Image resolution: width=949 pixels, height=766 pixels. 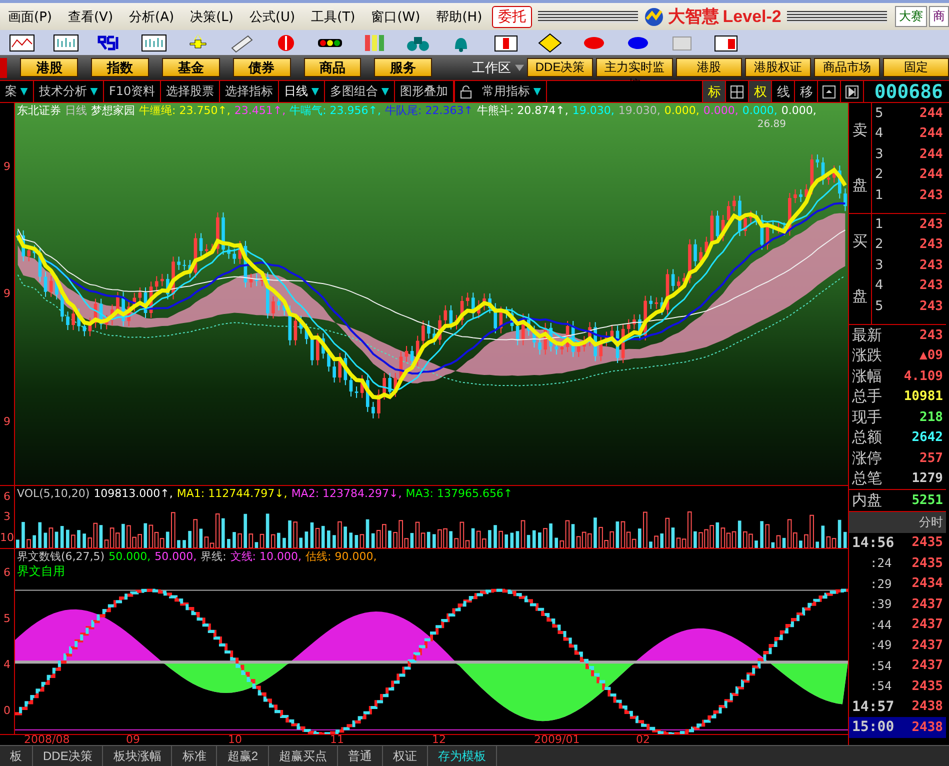 What do you see at coordinates (931, 195) in the screenshot?
I see `ask-price: 243` at bounding box center [931, 195].